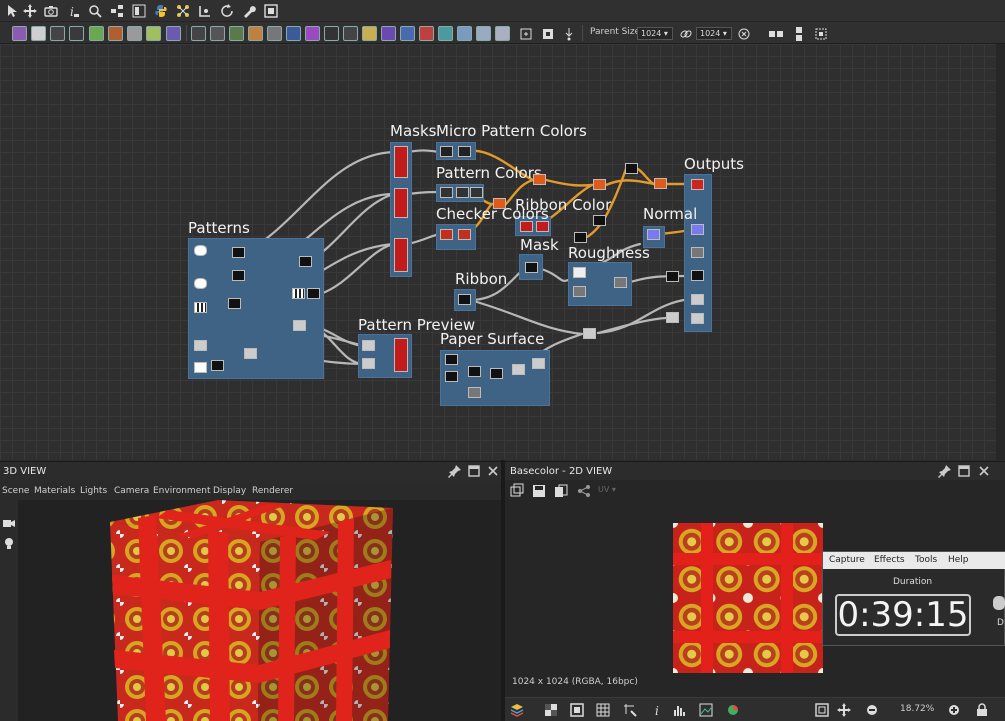 The height and width of the screenshot is (721, 1005). What do you see at coordinates (872, 710) in the screenshot?
I see `zoom-out-icon` at bounding box center [872, 710].